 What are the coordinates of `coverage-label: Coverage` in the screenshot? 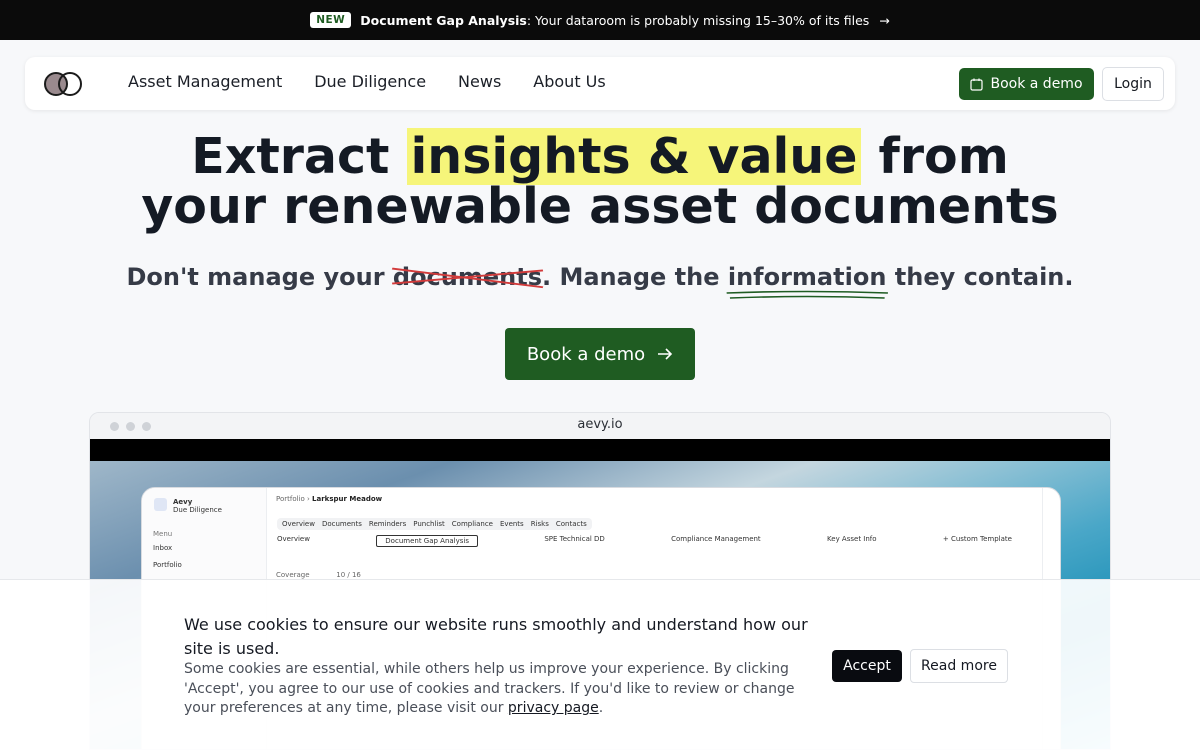 It's located at (293, 575).